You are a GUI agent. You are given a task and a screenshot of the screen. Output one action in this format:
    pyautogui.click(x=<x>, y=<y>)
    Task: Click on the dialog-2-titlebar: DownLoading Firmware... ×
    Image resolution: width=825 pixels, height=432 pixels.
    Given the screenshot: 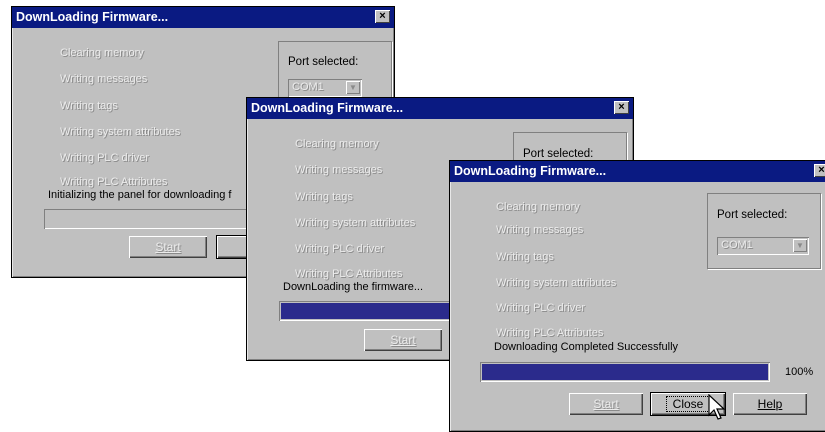 What is the action you would take?
    pyautogui.click(x=440, y=108)
    